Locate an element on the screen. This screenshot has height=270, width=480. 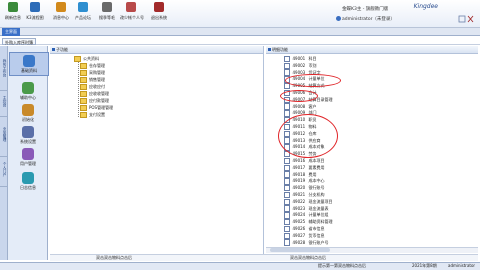
module-log-info: 日志信息 is located at coordinates (28, 181).